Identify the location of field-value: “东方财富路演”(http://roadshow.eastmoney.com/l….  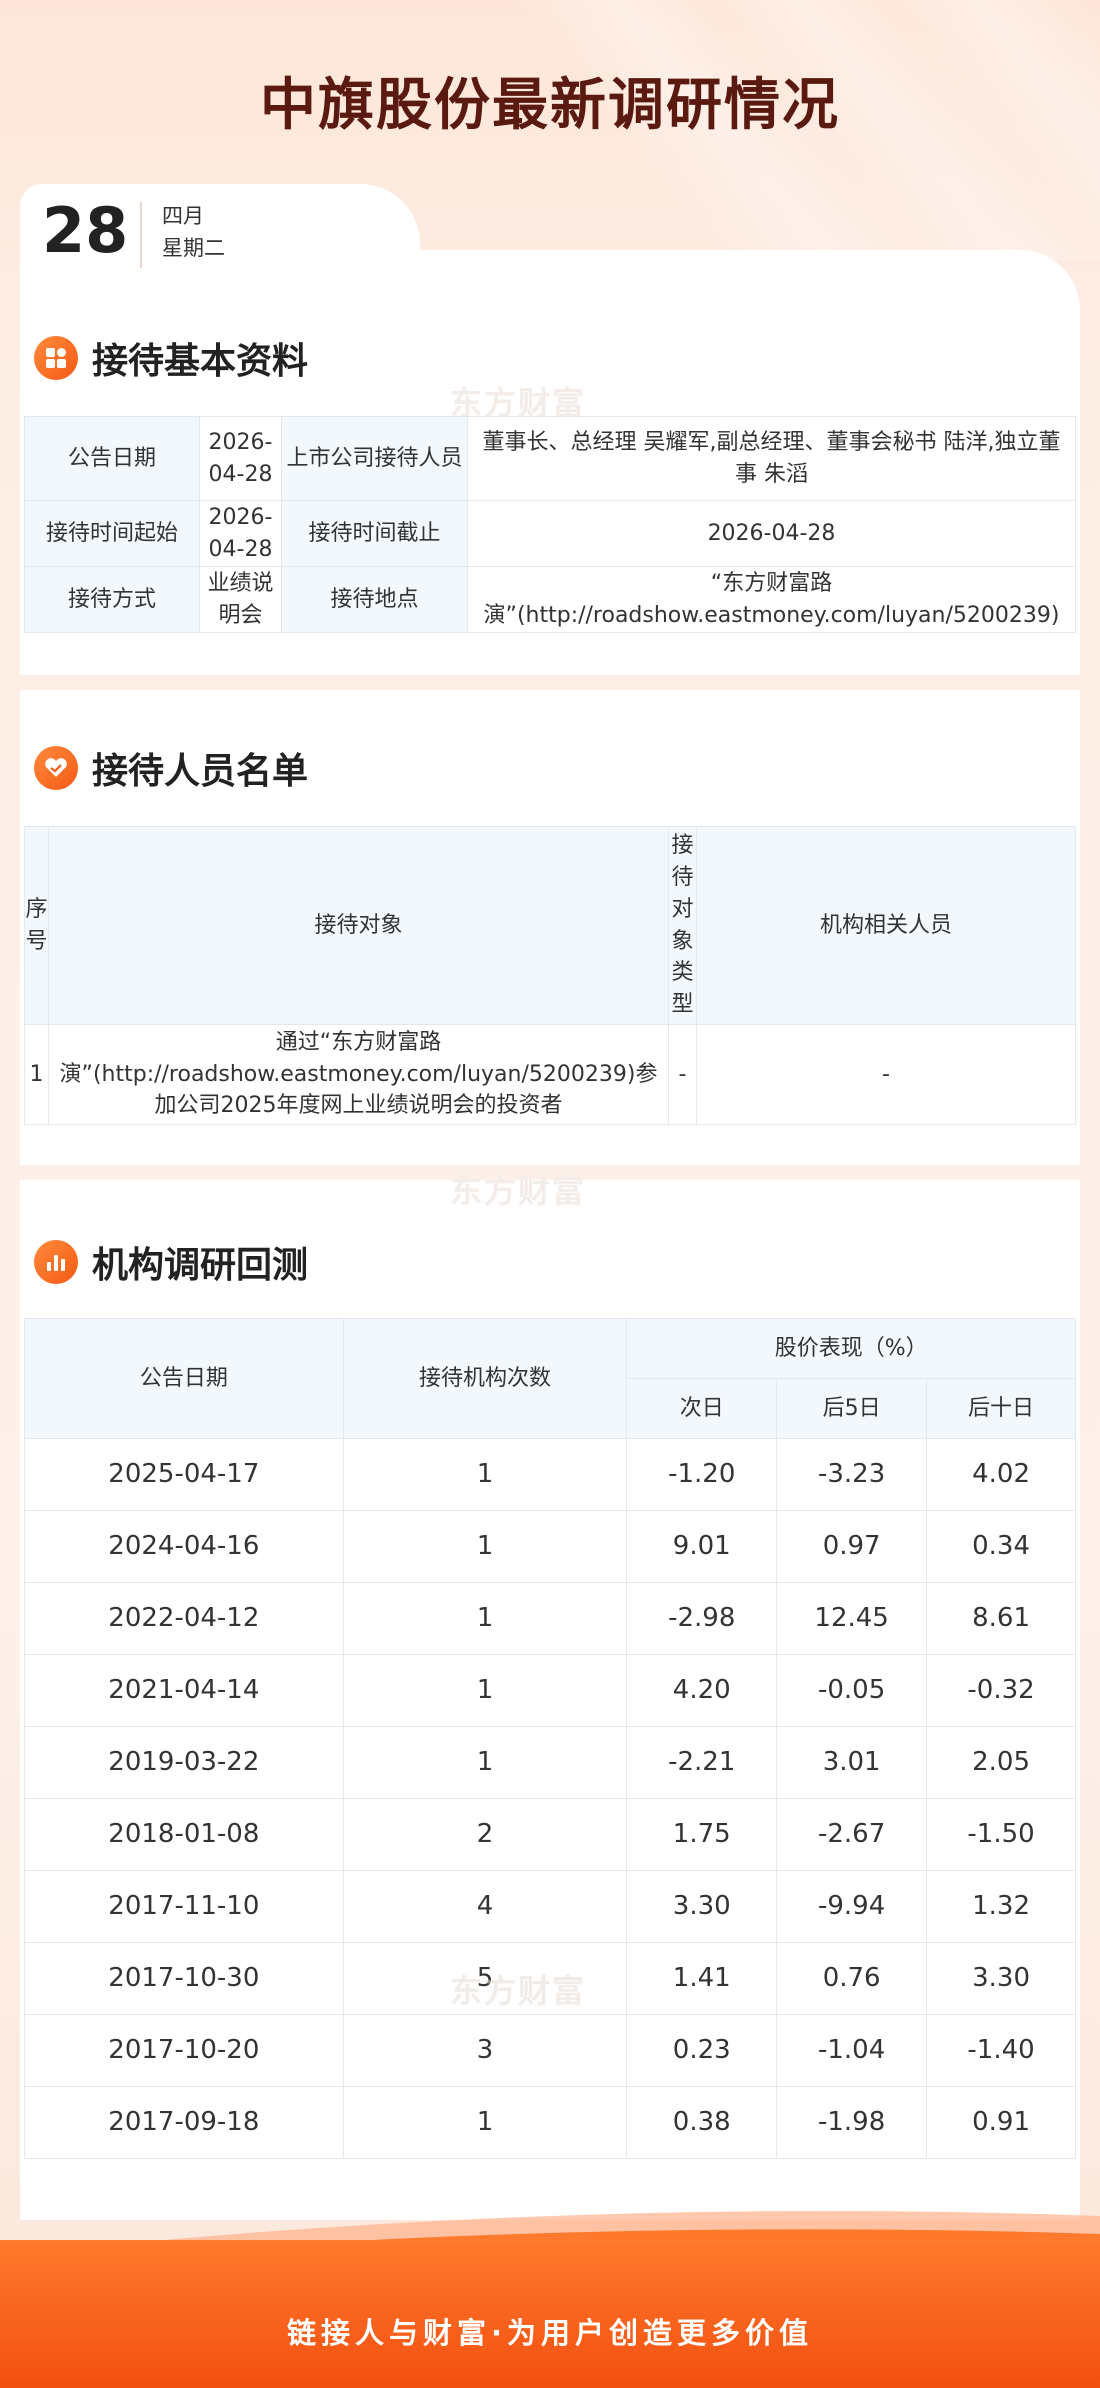
(771, 599).